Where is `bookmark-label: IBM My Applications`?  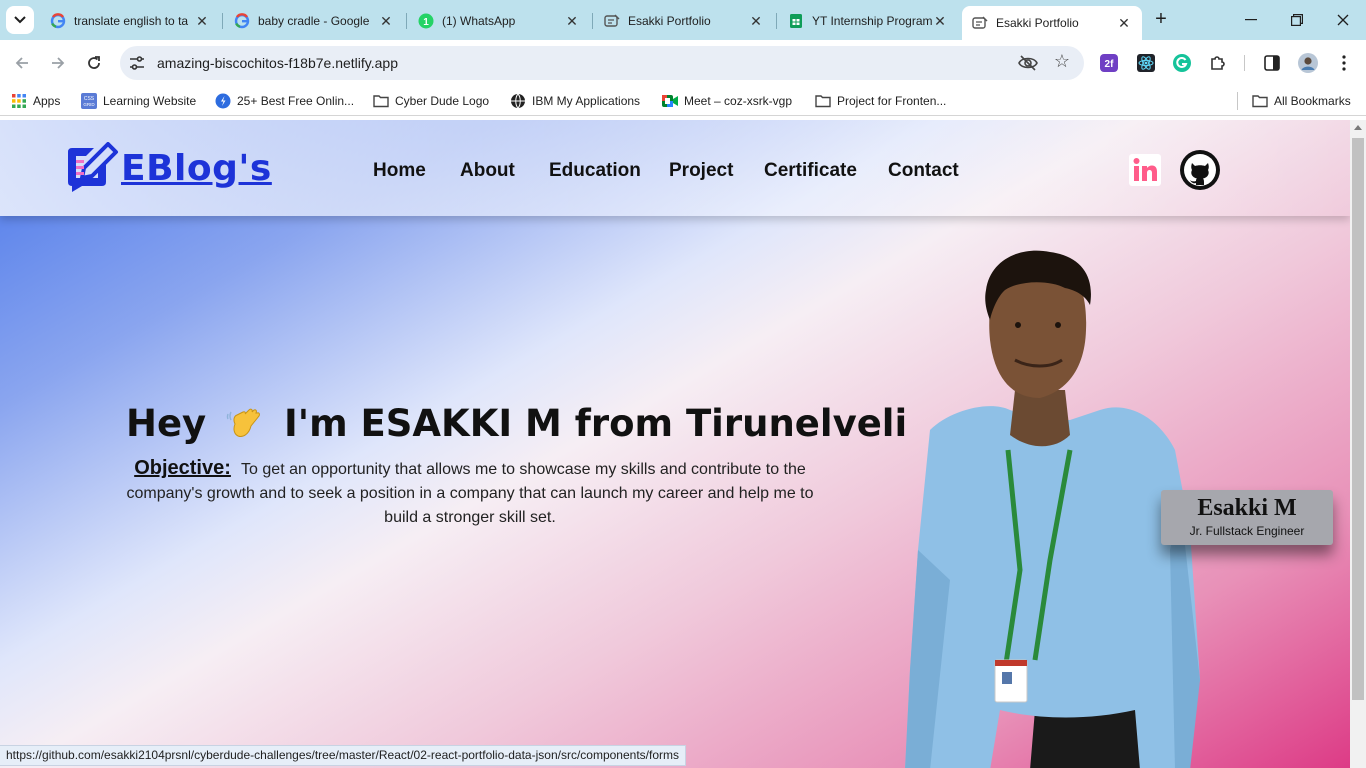
bookmark-label: IBM My Applications is located at coordinates (586, 101).